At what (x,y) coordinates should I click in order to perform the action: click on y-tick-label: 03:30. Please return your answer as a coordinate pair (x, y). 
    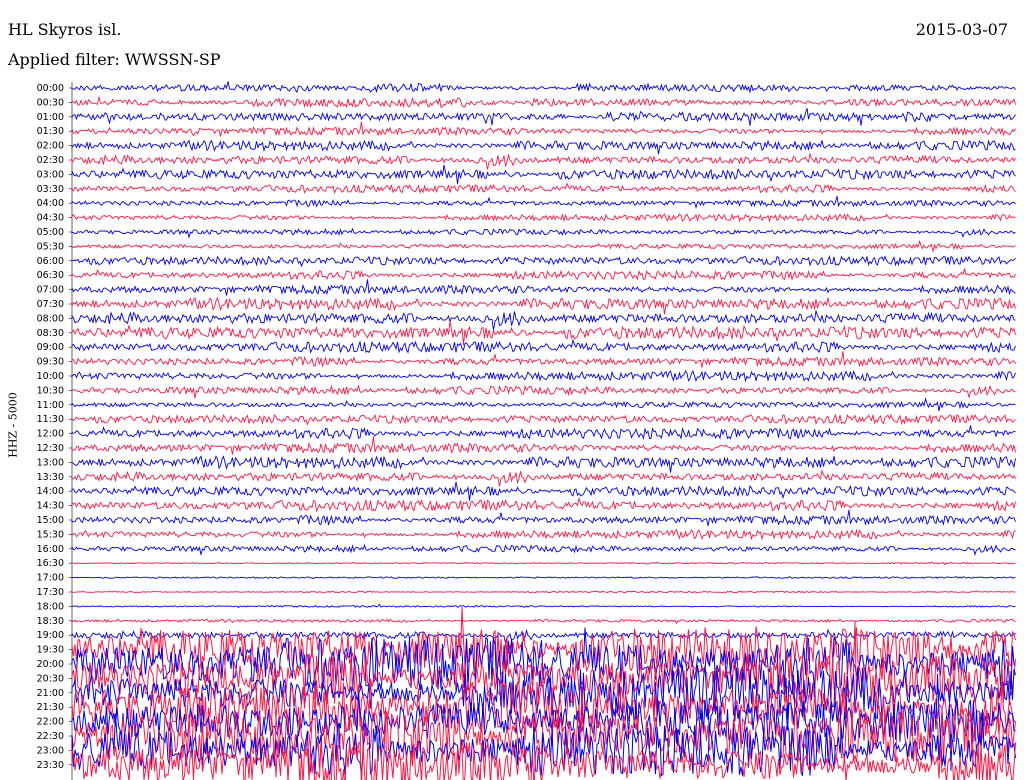
    Looking at the image, I should click on (50, 189).